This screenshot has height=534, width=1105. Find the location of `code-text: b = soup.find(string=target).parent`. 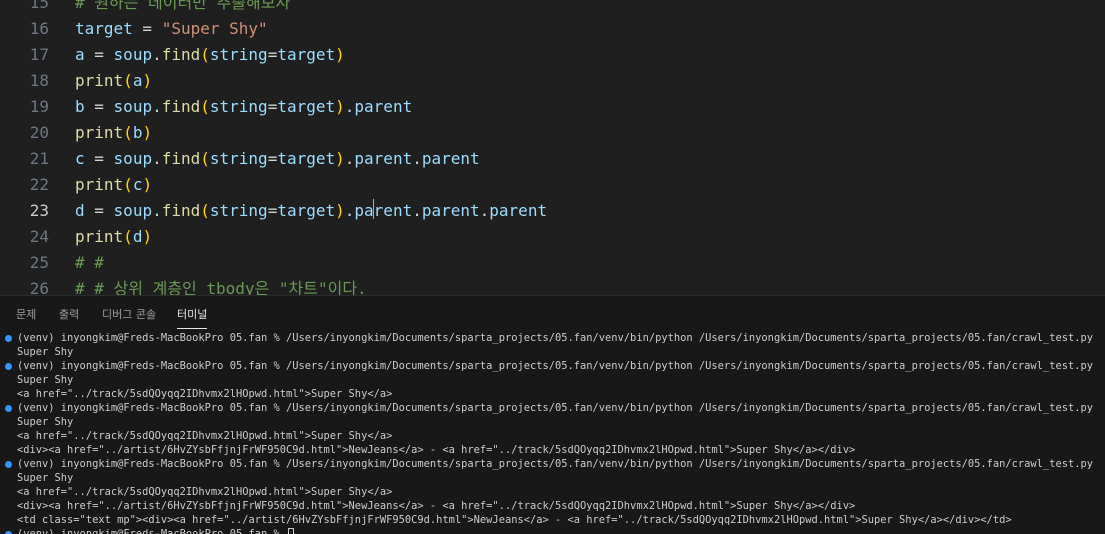

code-text: b = soup.find(string=target).parent is located at coordinates (243, 107).